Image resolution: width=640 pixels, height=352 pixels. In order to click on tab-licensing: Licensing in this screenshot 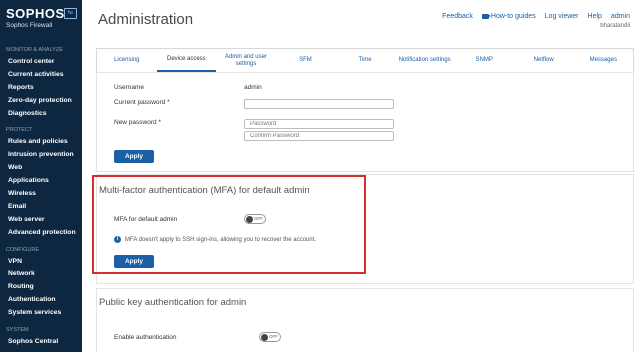, I will do `click(127, 60)`.